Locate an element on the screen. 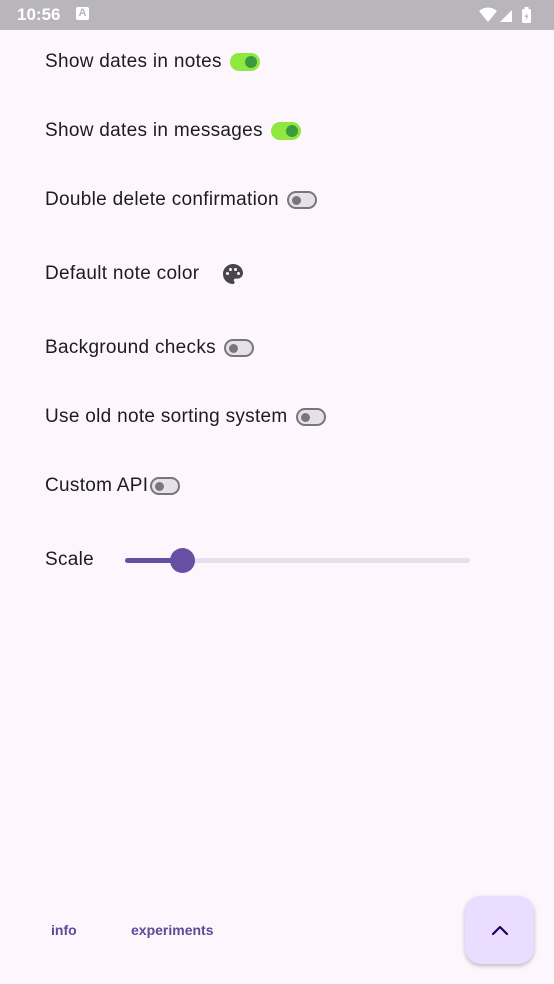  double-delete-confirmation-switch is located at coordinates (301, 200).